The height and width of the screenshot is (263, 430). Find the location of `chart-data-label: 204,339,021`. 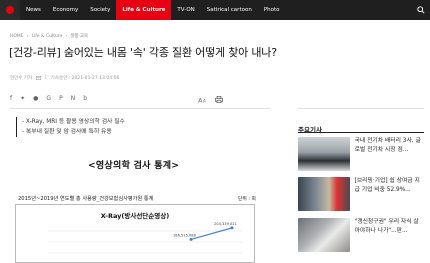

chart-data-label: 204,339,021 is located at coordinates (225, 224).